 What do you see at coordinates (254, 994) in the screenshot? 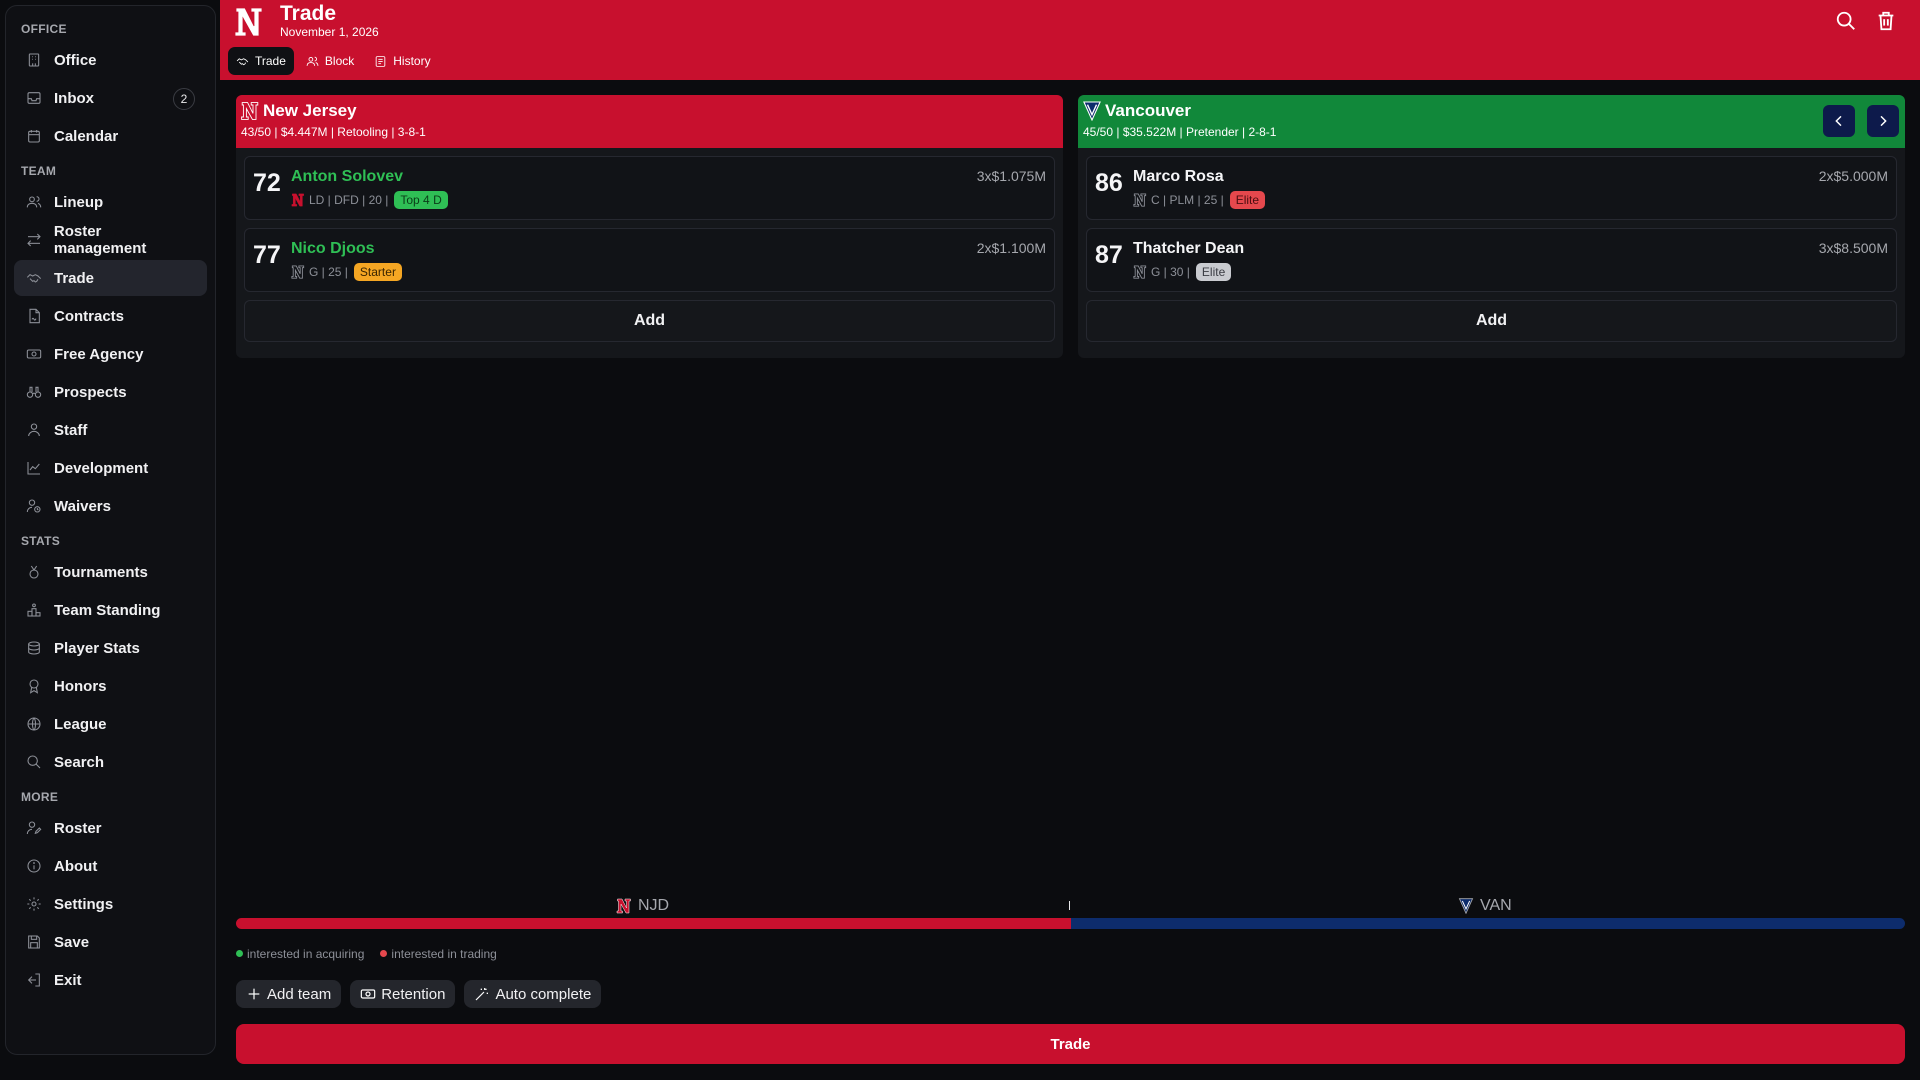
I see `plus-icon` at bounding box center [254, 994].